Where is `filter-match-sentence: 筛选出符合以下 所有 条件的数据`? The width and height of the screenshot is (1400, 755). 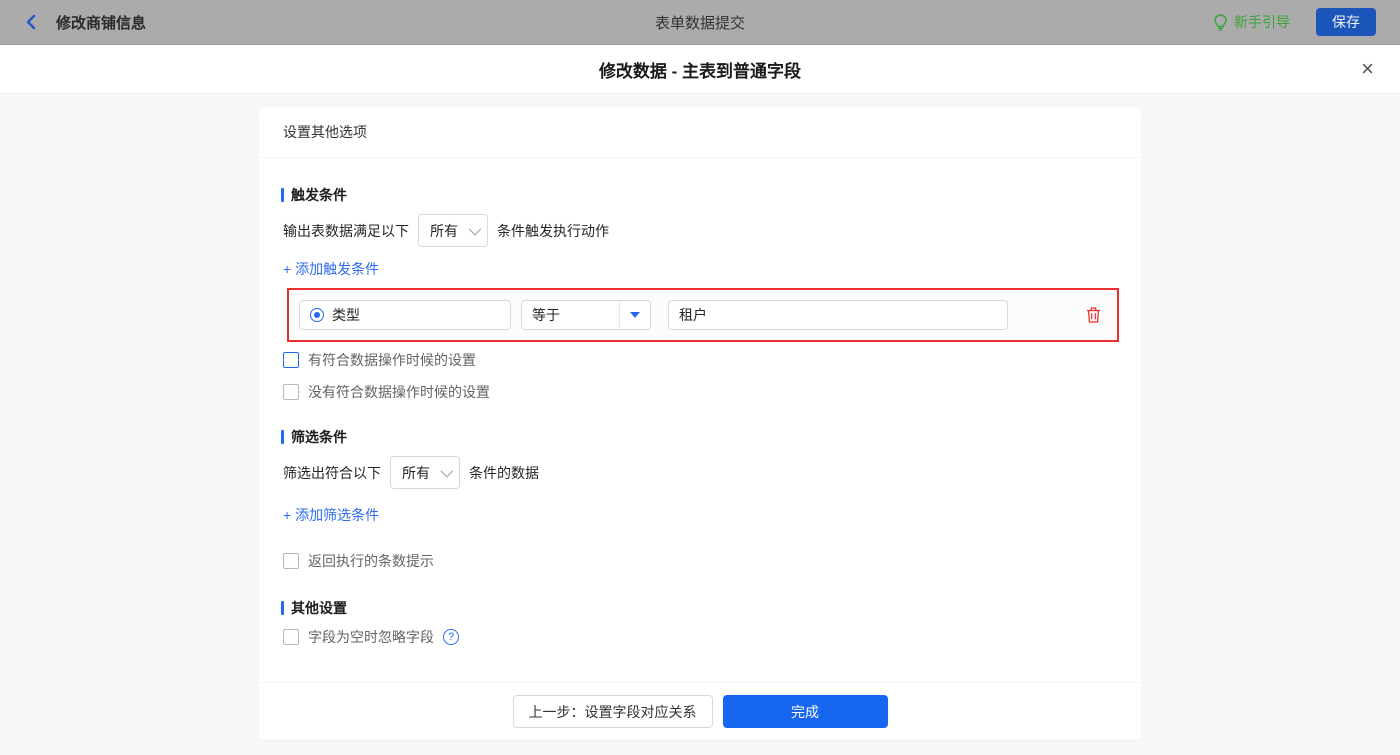 filter-match-sentence: 筛选出符合以下 所有 条件的数据 is located at coordinates (701, 472).